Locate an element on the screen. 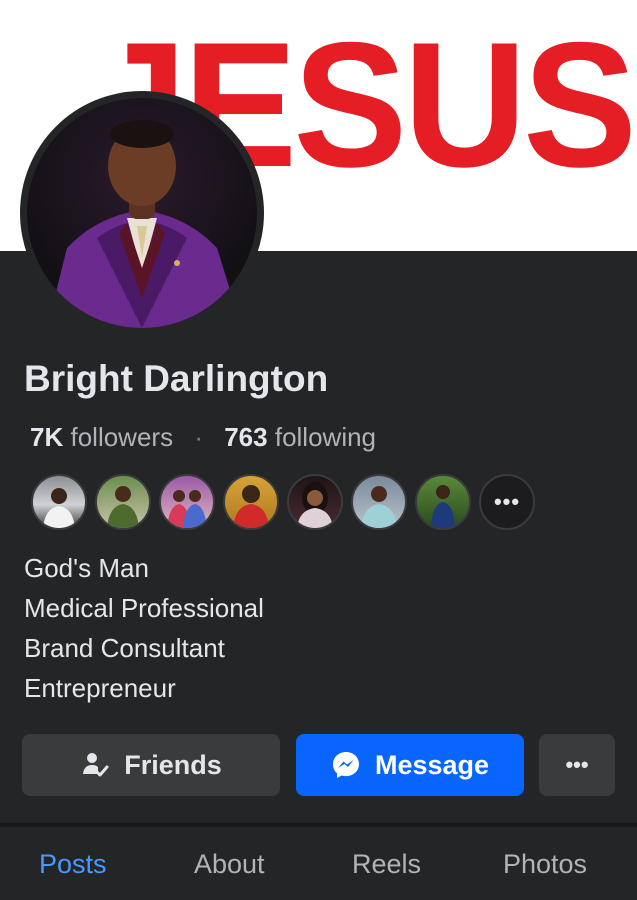  friends-button: Friends is located at coordinates (151, 765).